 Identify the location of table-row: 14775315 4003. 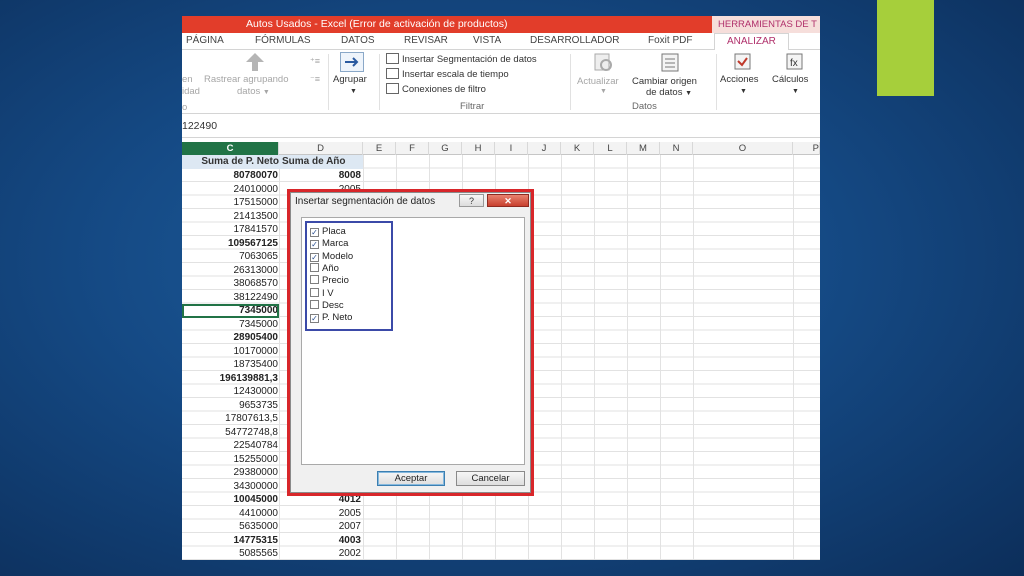
(272, 541).